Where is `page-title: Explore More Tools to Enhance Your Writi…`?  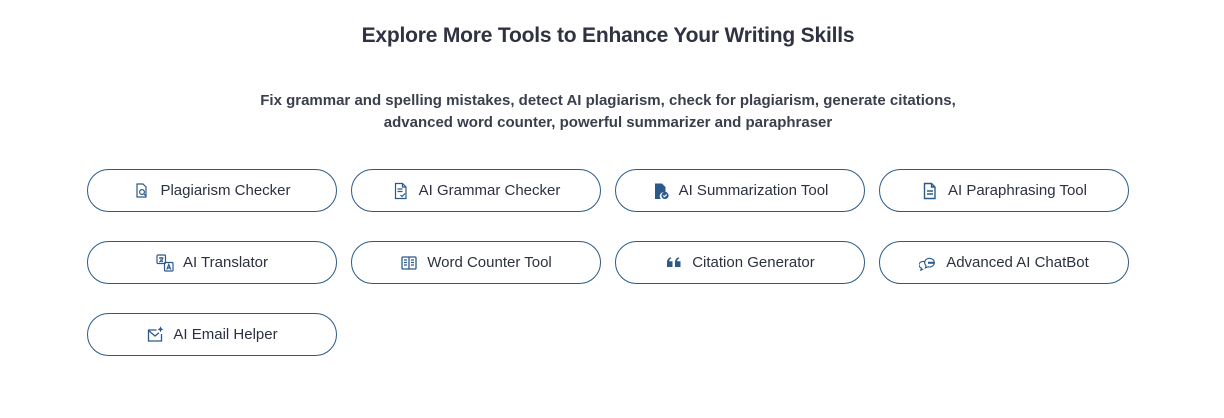 page-title: Explore More Tools to Enhance Your Writi… is located at coordinates (608, 35).